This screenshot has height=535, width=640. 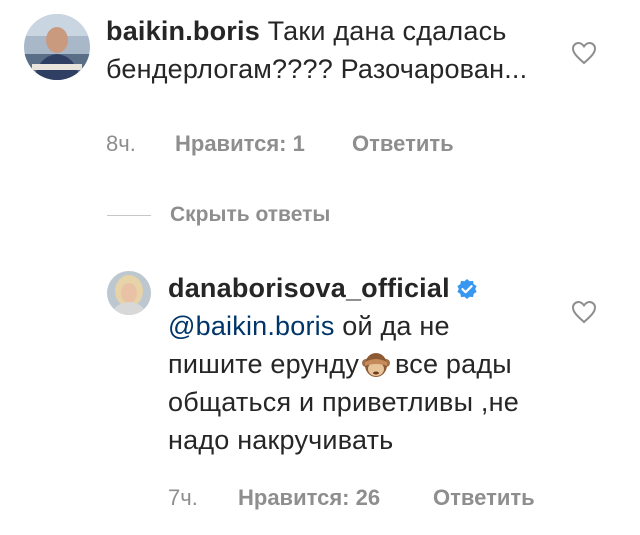 What do you see at coordinates (121, 143) in the screenshot?
I see `comment-time: 8ч.` at bounding box center [121, 143].